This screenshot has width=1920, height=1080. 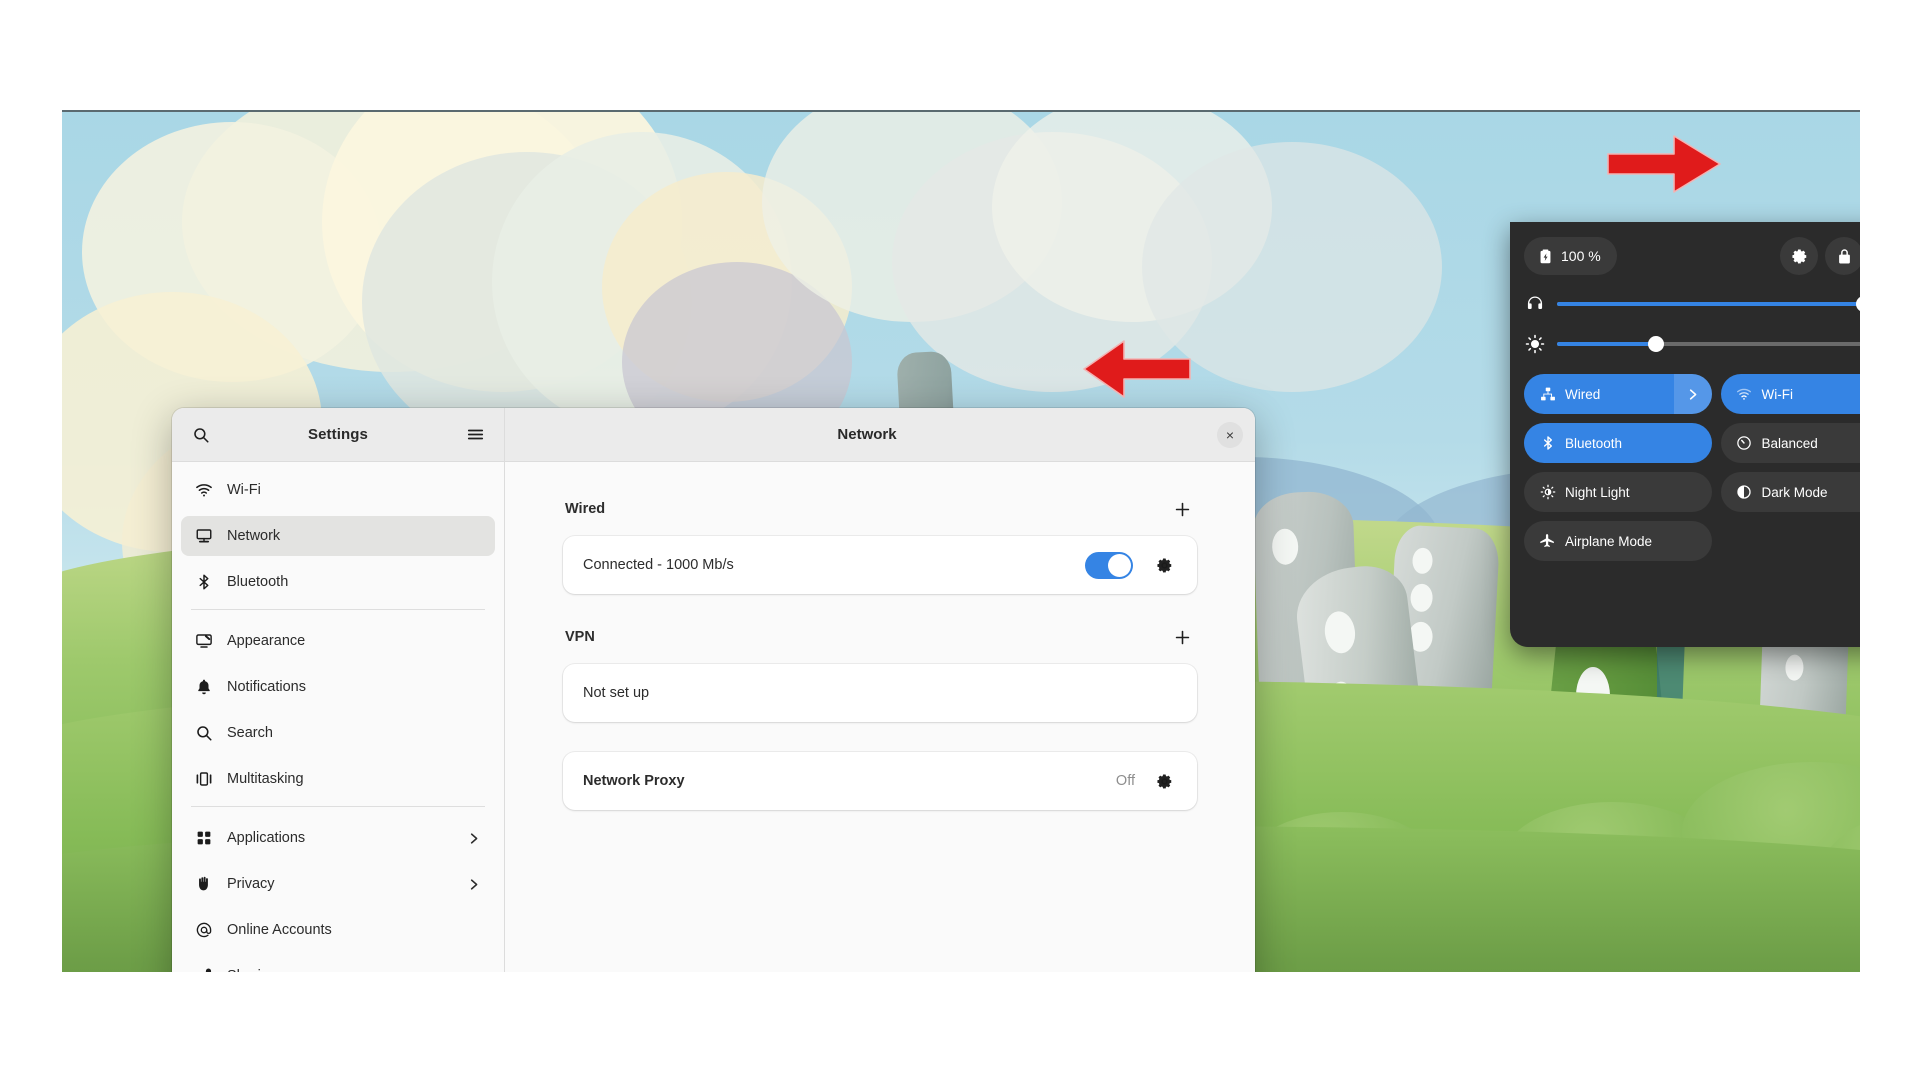 I want to click on quick-tile-dark-mode: Dark Mode, so click(x=1790, y=492).